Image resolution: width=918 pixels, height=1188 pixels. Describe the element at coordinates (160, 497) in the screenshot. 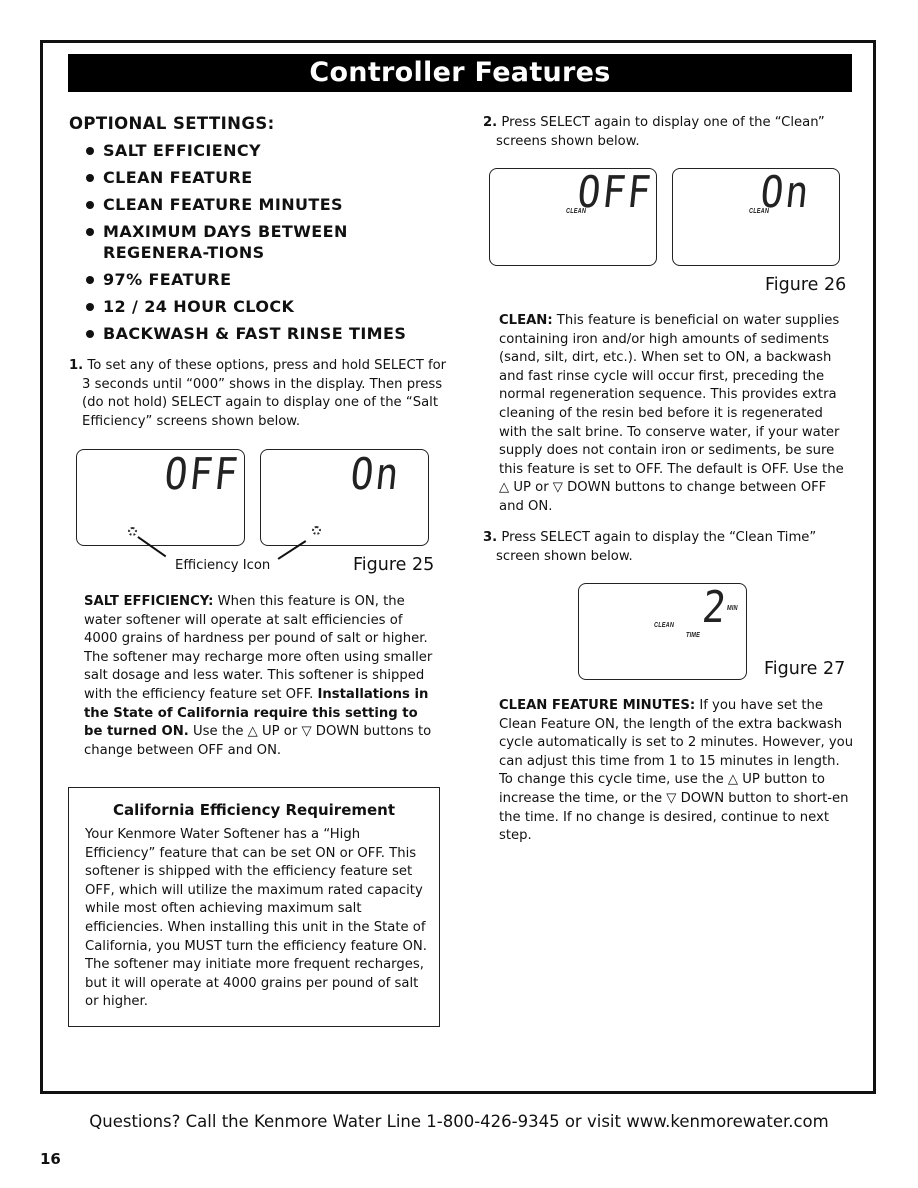

I see `lcd-screen-off: OFF` at that location.